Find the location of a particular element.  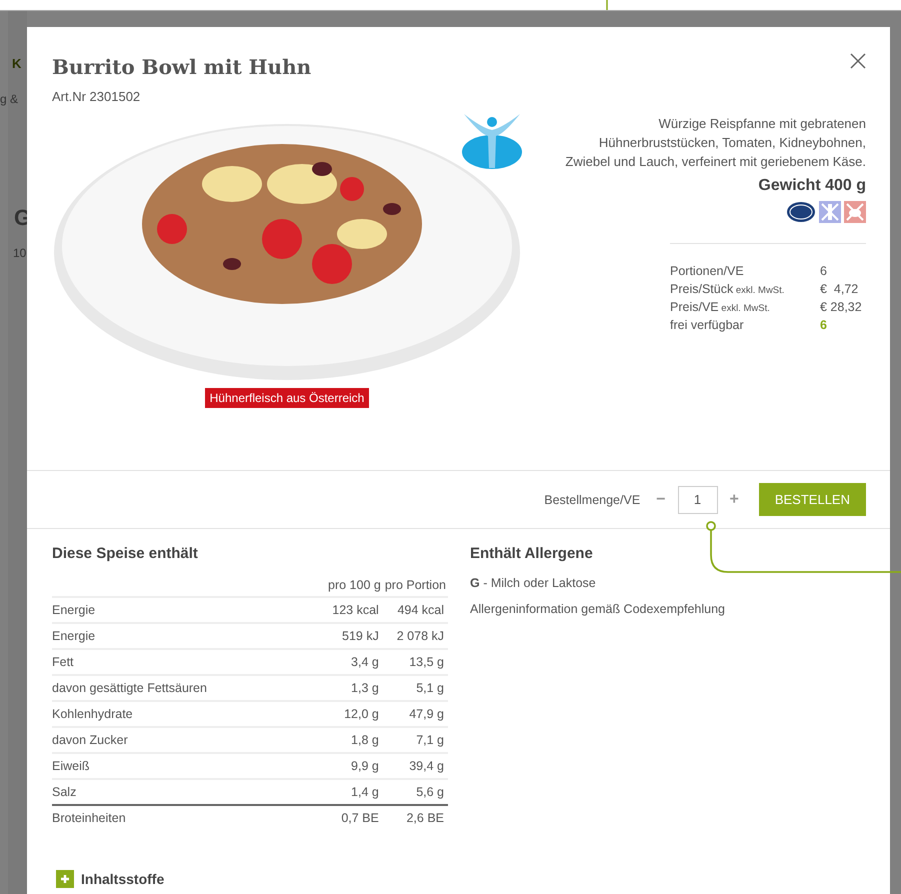

nutrient-value: 3,4 g is located at coordinates (340, 662).